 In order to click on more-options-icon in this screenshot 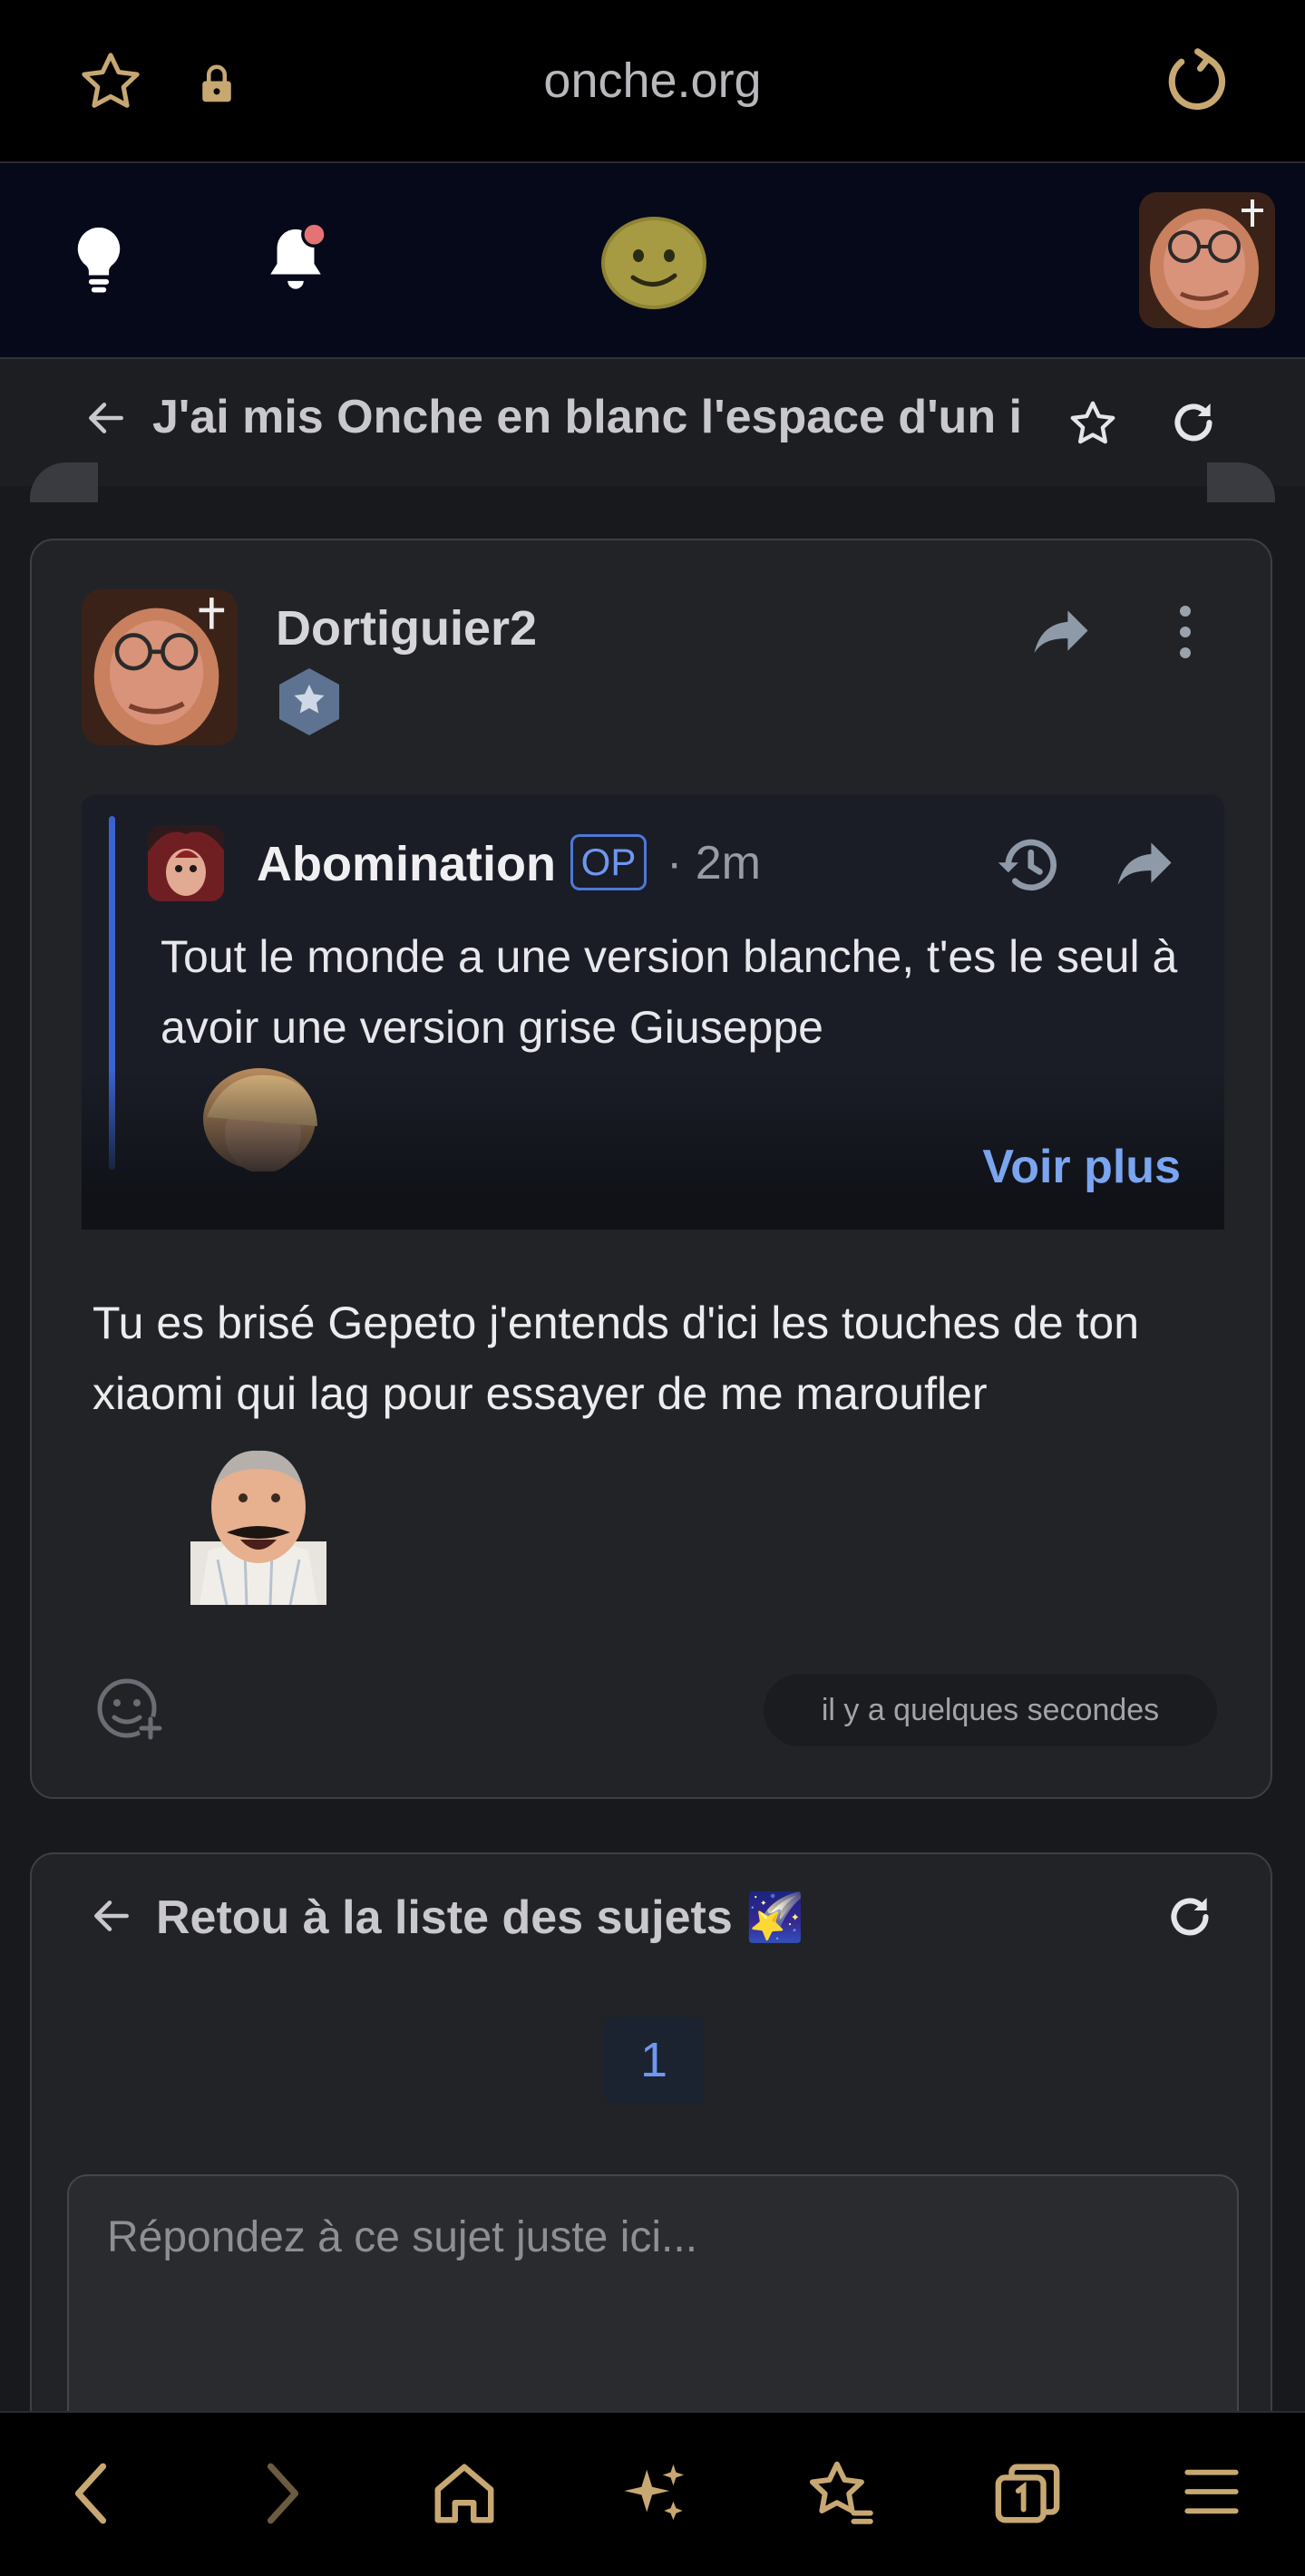, I will do `click(1185, 632)`.